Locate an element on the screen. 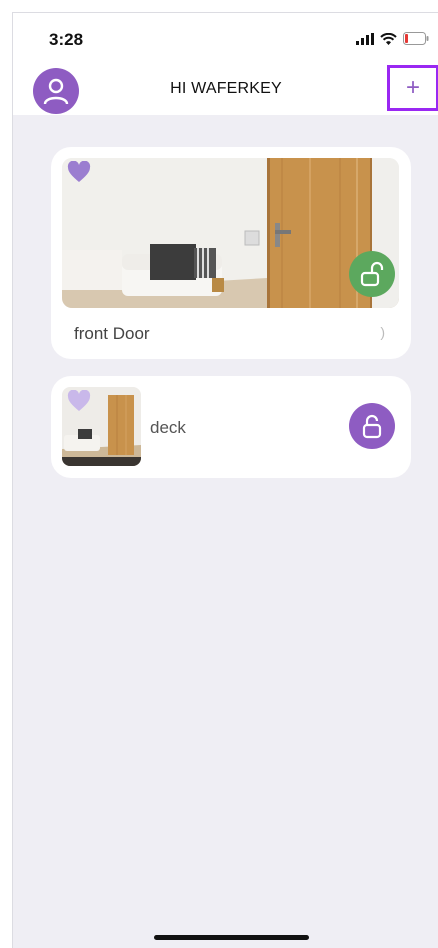 This screenshot has width=438, height=948. unlock-button is located at coordinates (372, 426).